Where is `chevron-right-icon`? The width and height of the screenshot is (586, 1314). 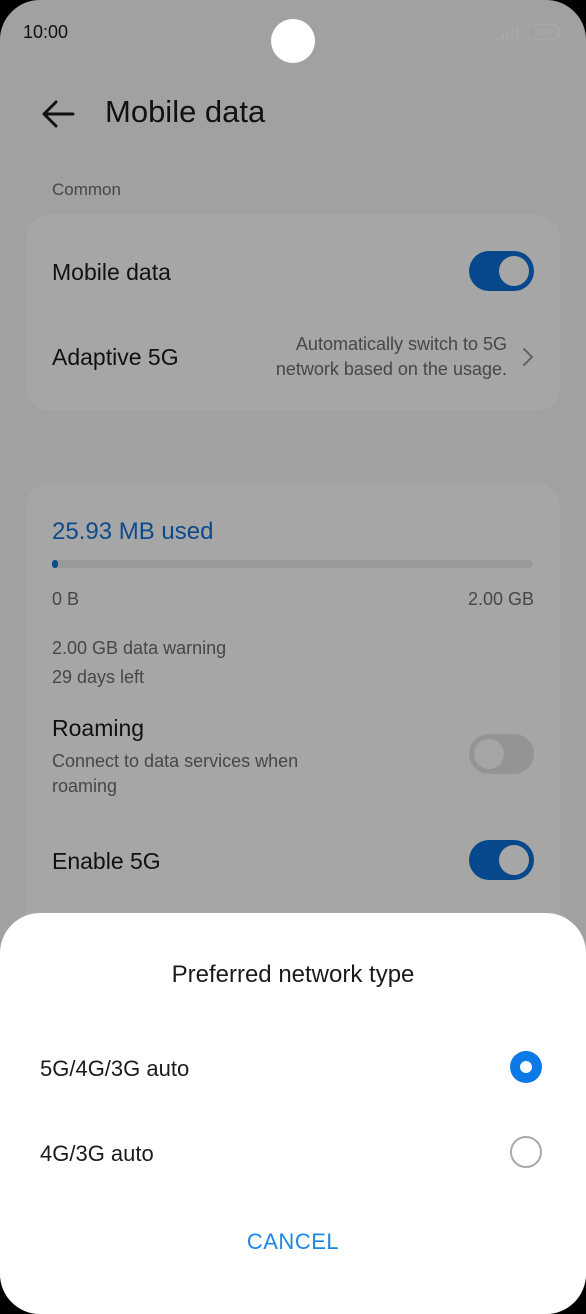 chevron-right-icon is located at coordinates (528, 357).